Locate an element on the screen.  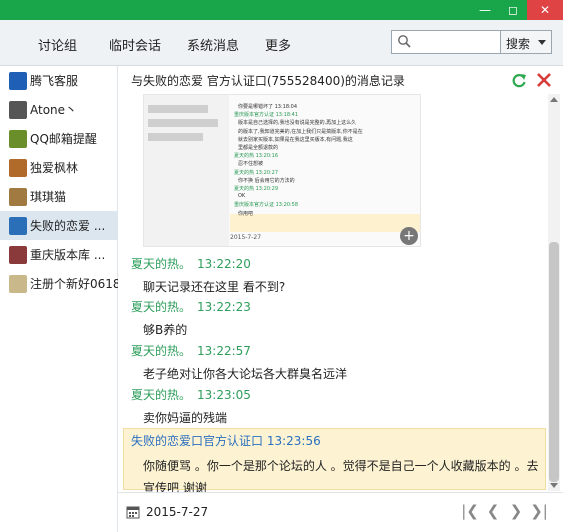
tab-temp-session: 临时会话 is located at coordinates (135, 44).